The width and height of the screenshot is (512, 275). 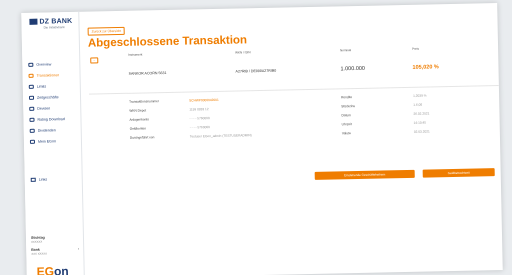 I want to click on egon-logo-part-b: on, so click(x=61, y=269).